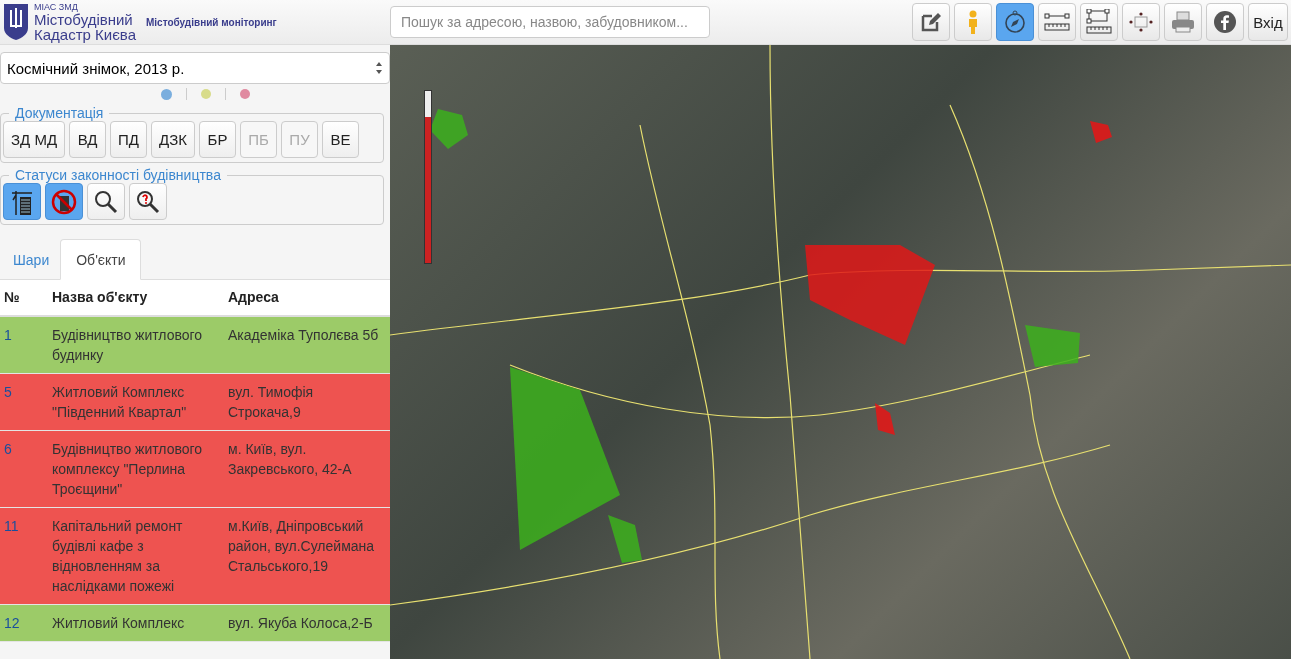  I want to click on document-filter-button: ВД, so click(88, 139).